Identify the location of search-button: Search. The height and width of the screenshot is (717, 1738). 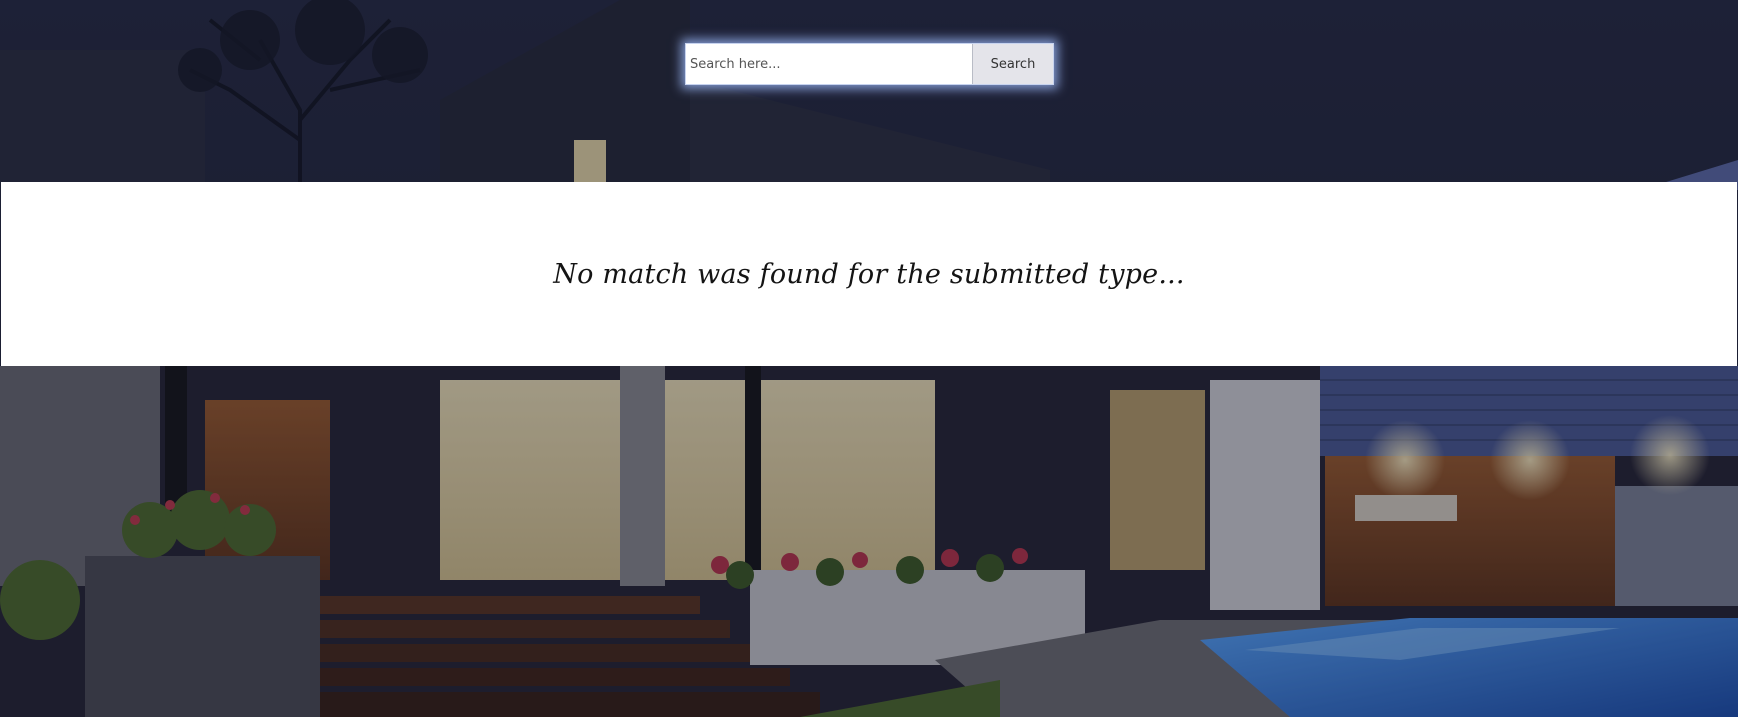
(1012, 64).